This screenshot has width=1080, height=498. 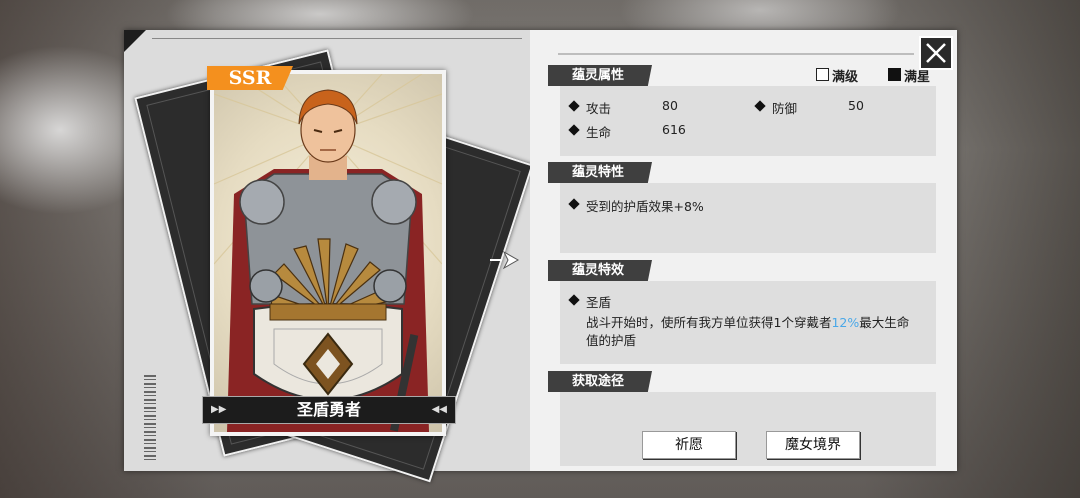 What do you see at coordinates (845, 322) in the screenshot?
I see `effect-highlight-value: 12%` at bounding box center [845, 322].